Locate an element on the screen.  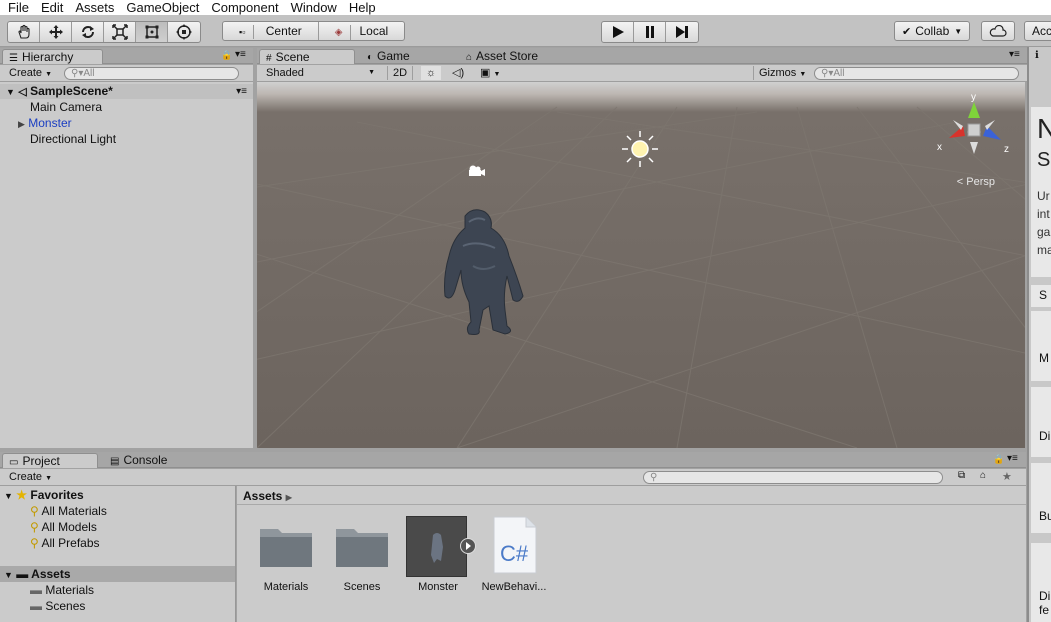
hierarchy-create-button: Create ▼ is located at coordinates (30, 73).